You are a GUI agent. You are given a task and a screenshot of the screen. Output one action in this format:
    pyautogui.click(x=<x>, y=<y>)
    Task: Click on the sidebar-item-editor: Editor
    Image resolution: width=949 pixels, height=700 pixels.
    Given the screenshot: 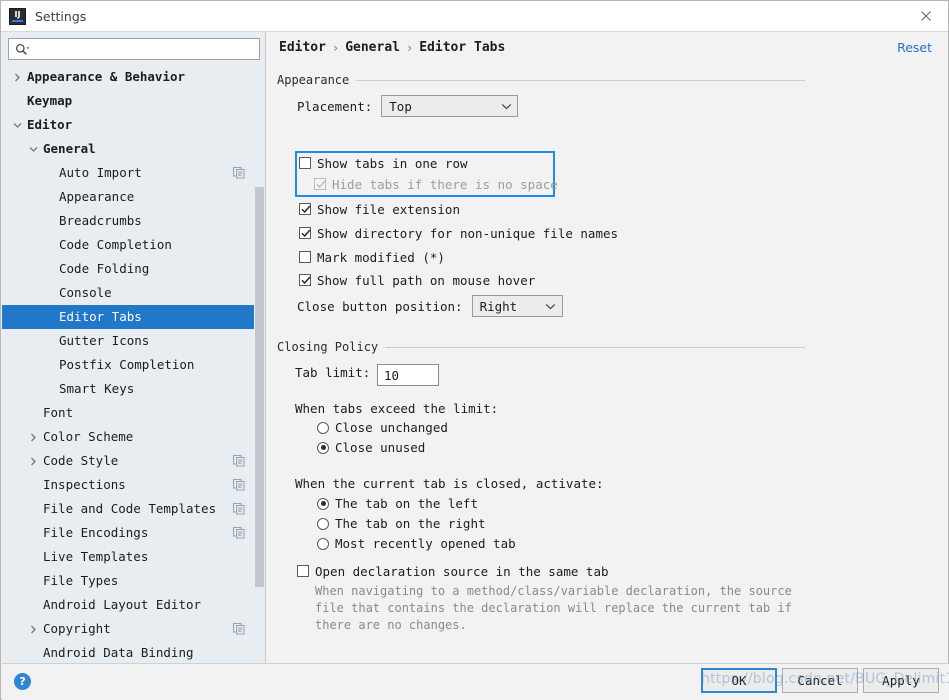 What is the action you would take?
    pyautogui.click(x=133, y=125)
    